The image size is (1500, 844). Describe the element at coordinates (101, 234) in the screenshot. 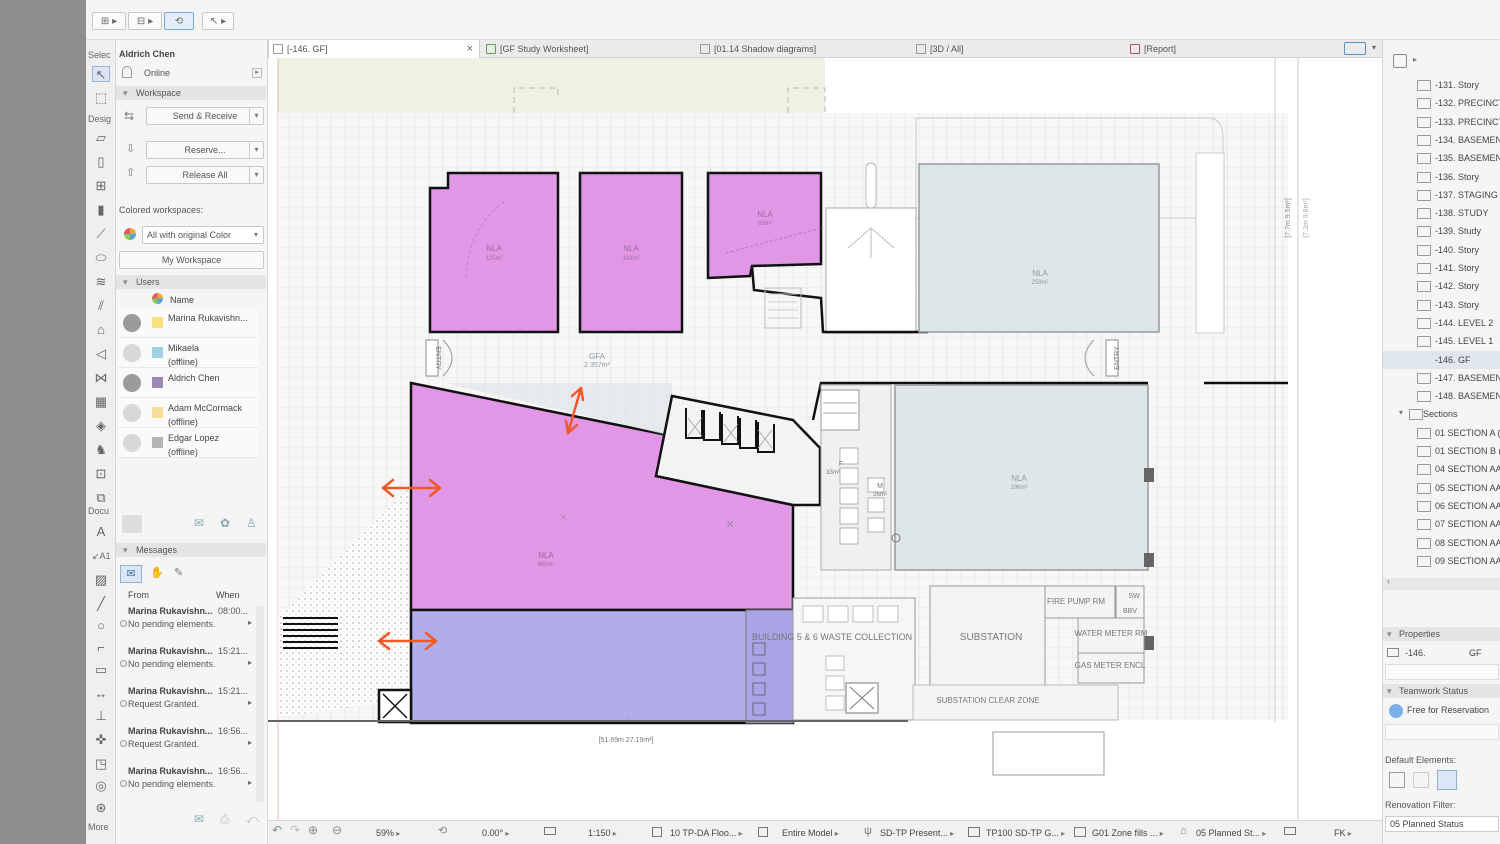

I see `beam-tool-icon: ⟋` at that location.